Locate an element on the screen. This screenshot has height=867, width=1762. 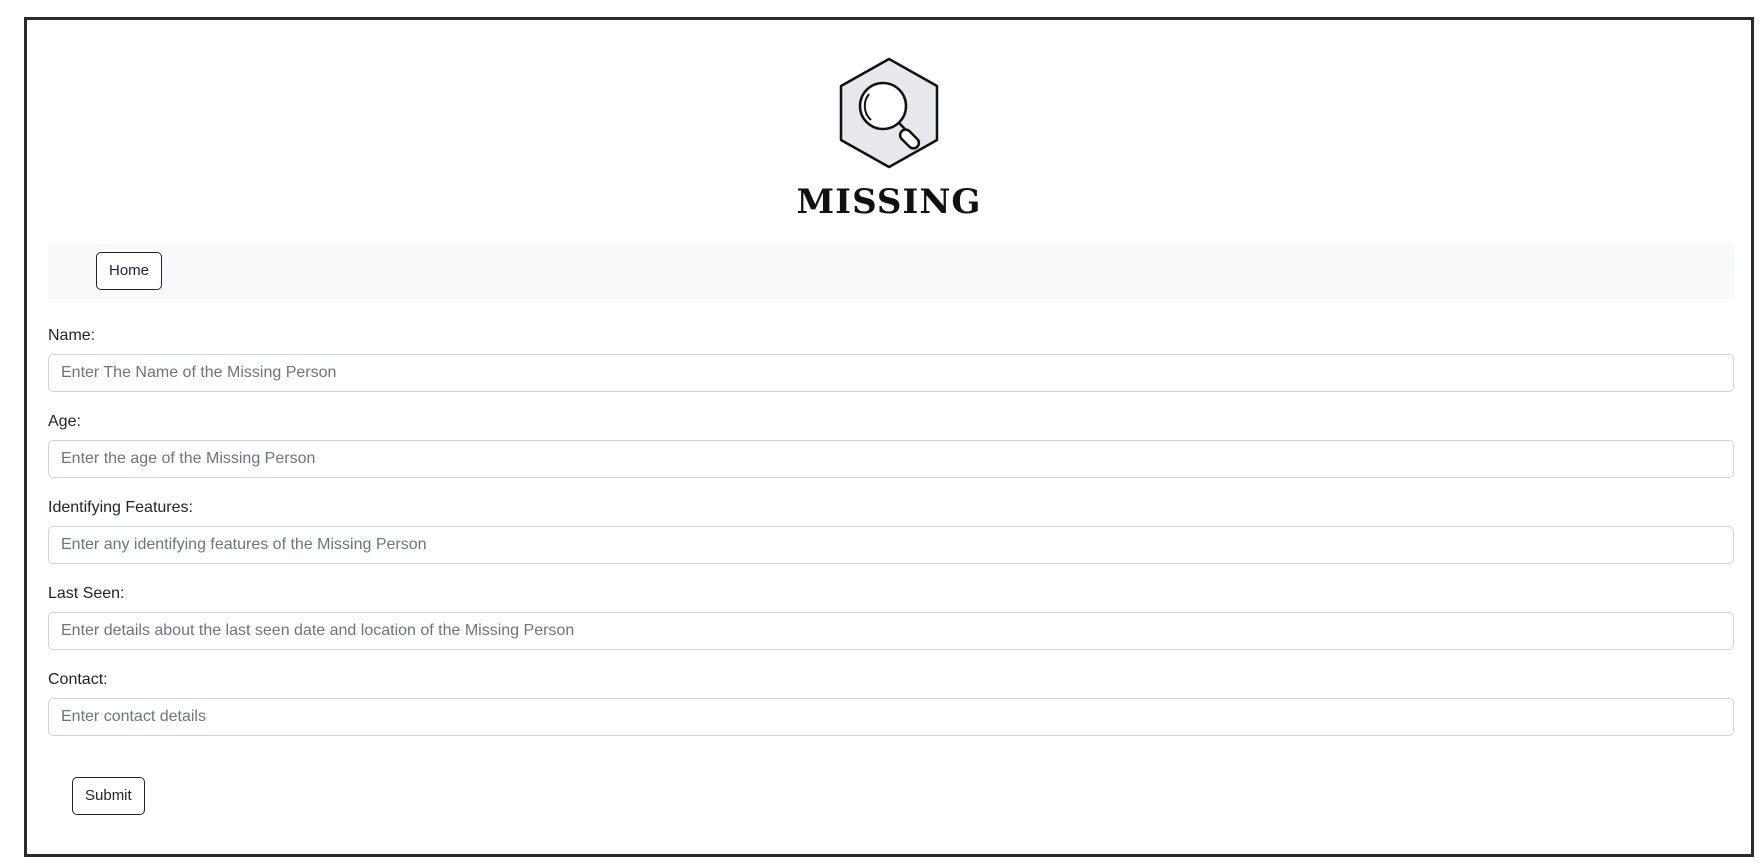
last-seen-label: Last Seen: is located at coordinates (86, 593).